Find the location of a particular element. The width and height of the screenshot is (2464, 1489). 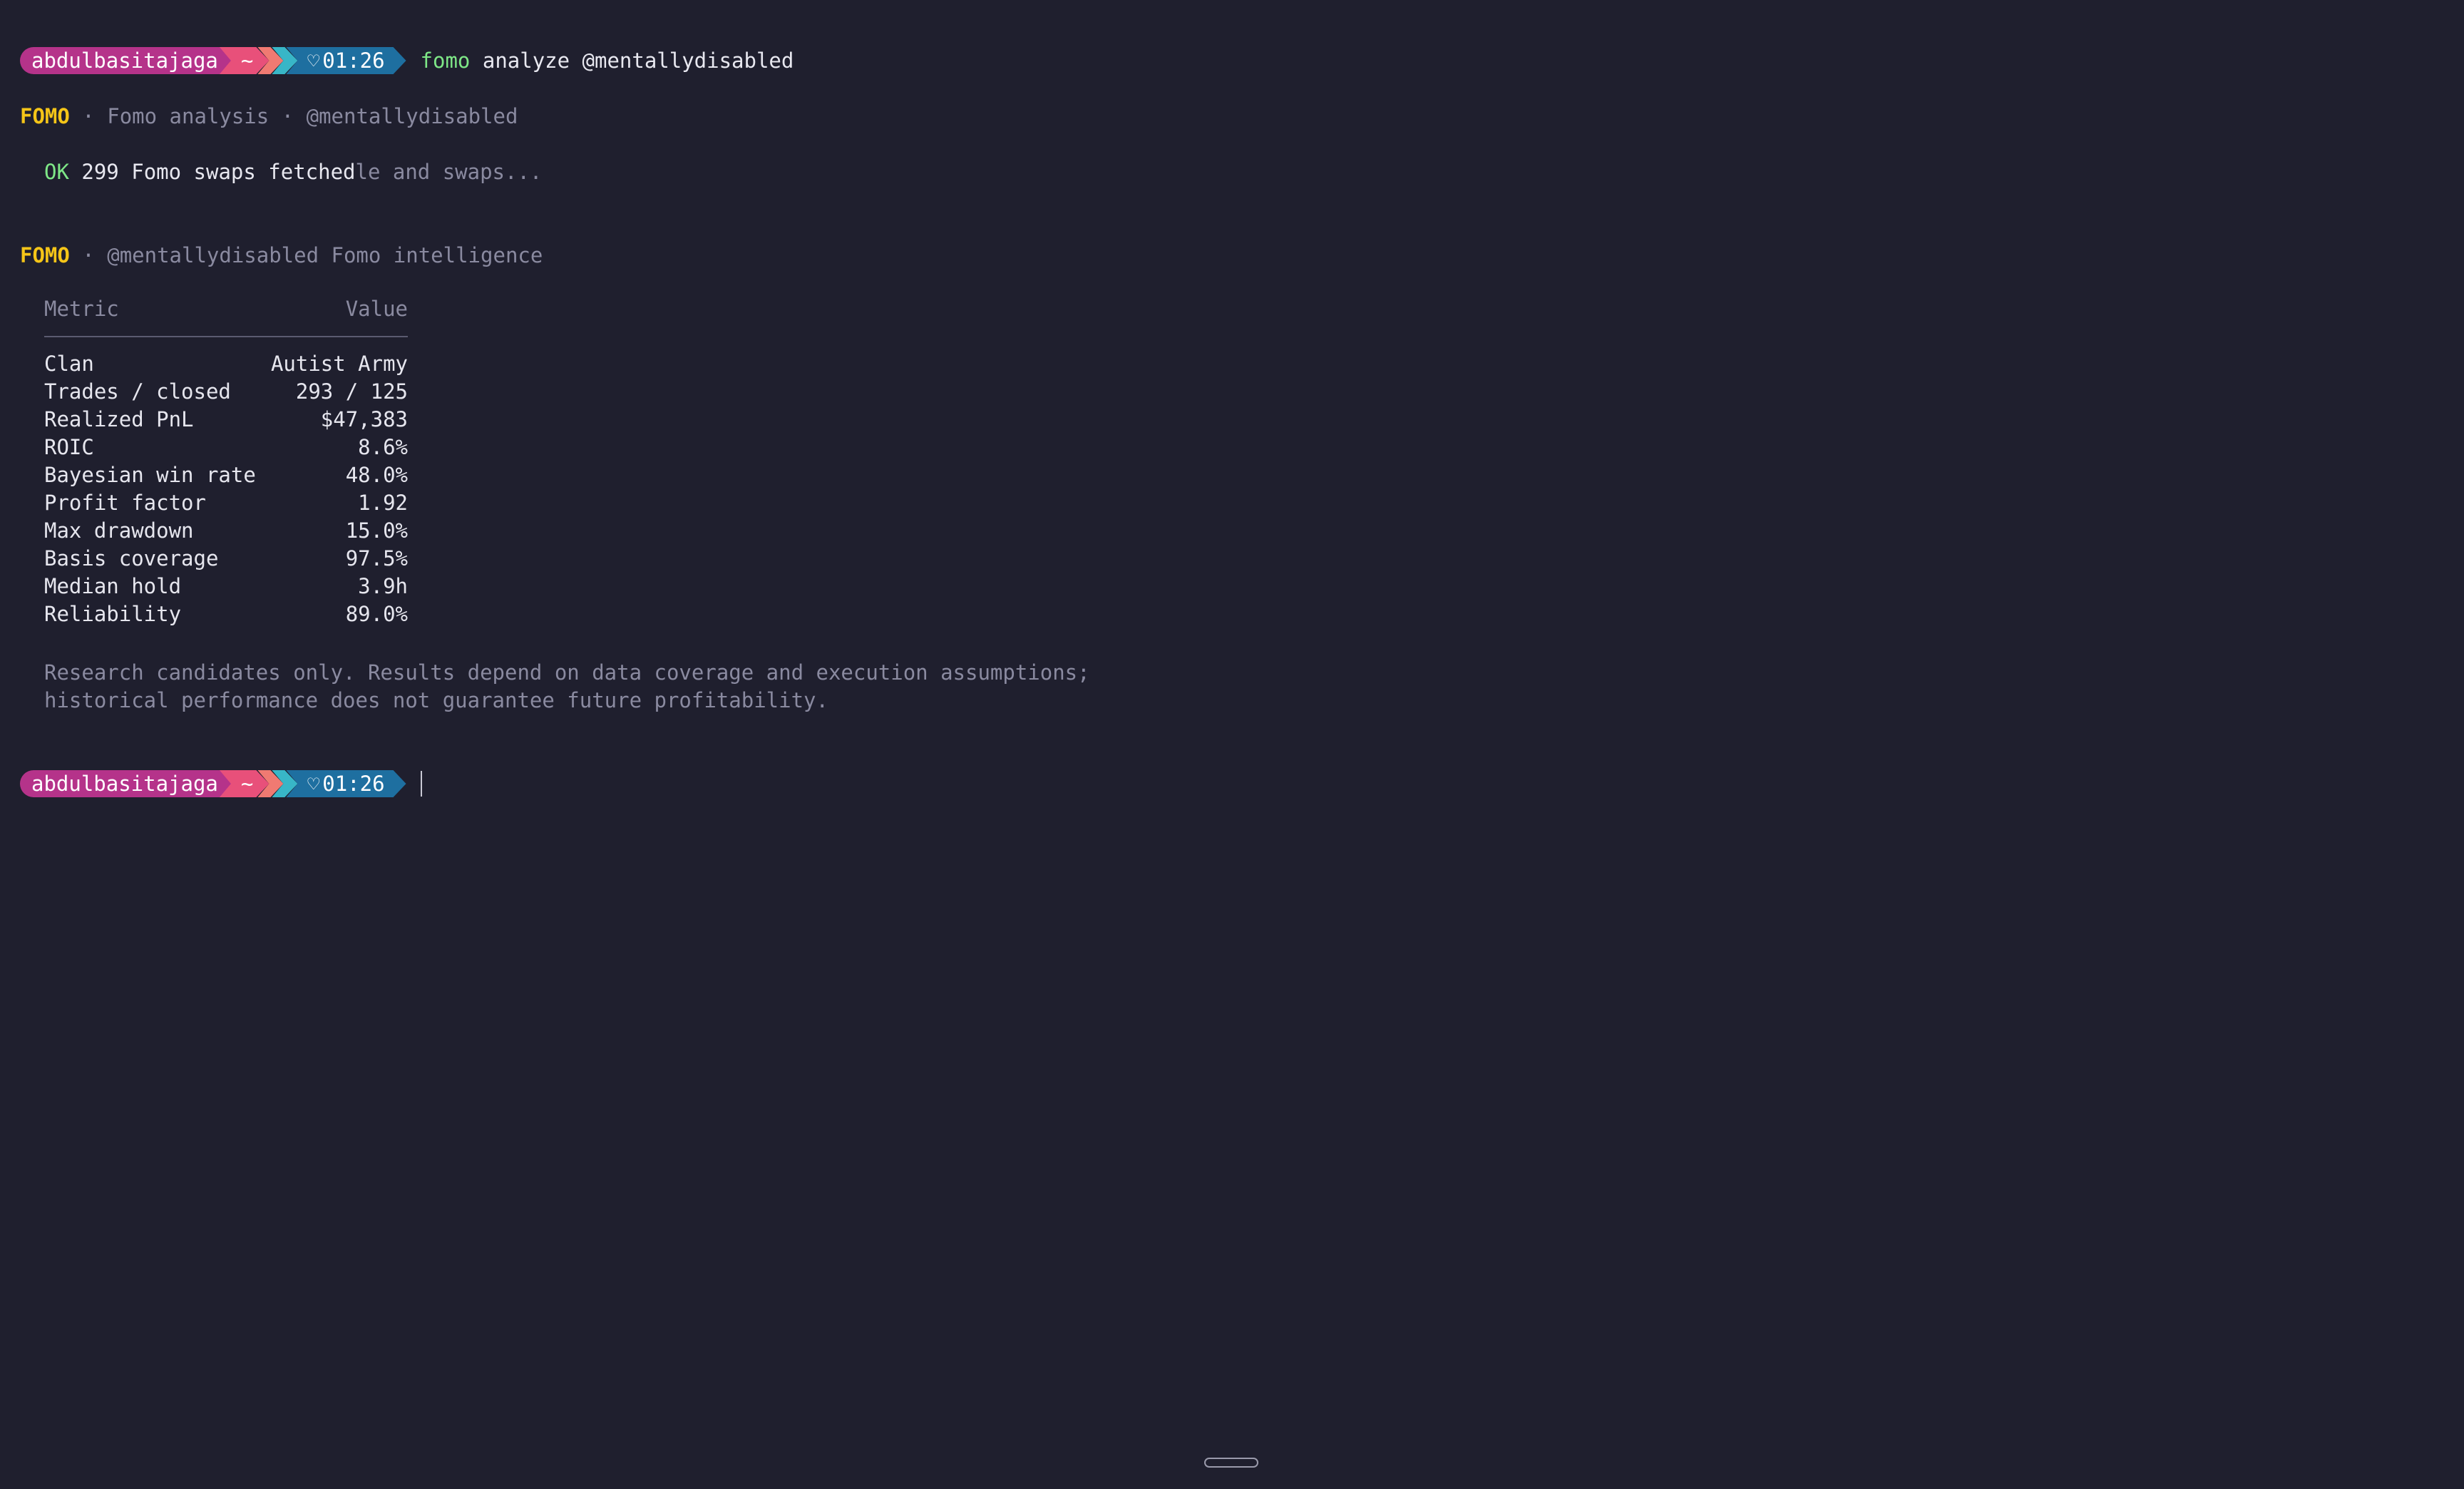

metric-value: 48.0% is located at coordinates (376, 475).